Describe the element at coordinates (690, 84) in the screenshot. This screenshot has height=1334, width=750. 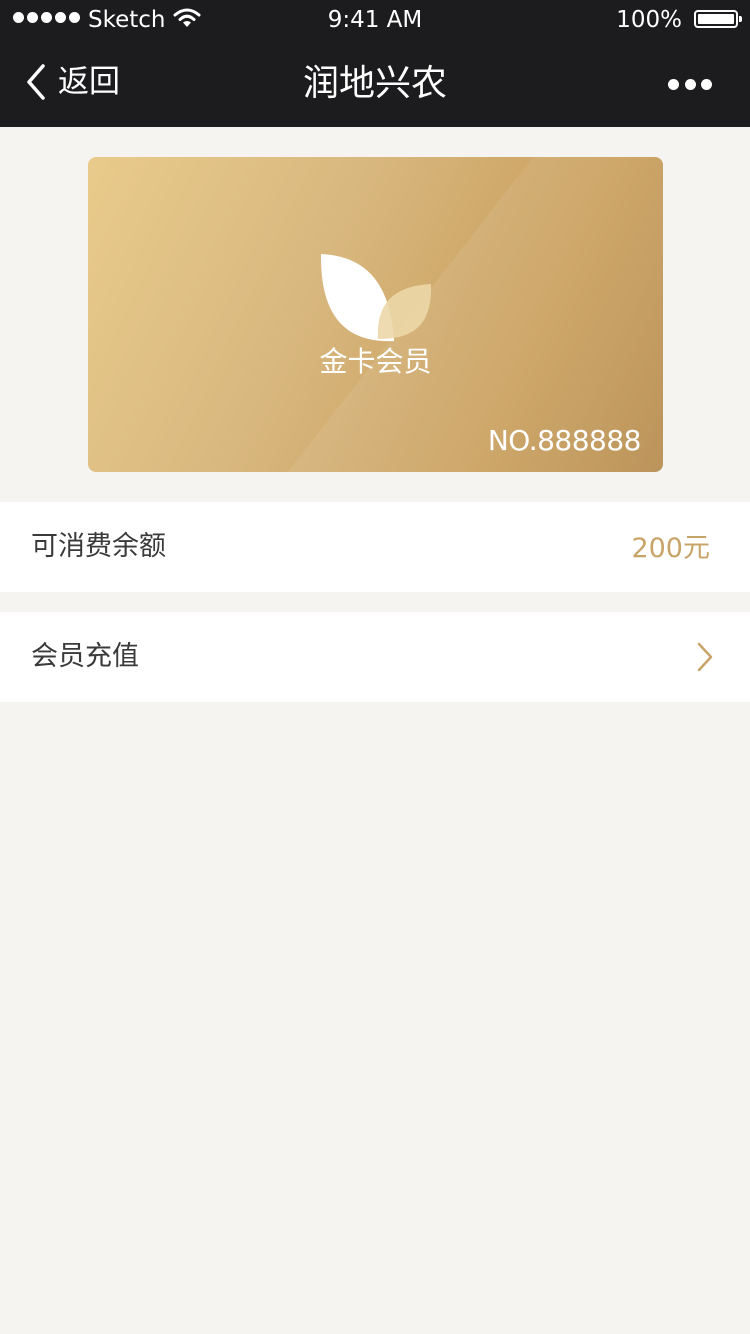
I see `more-button` at that location.